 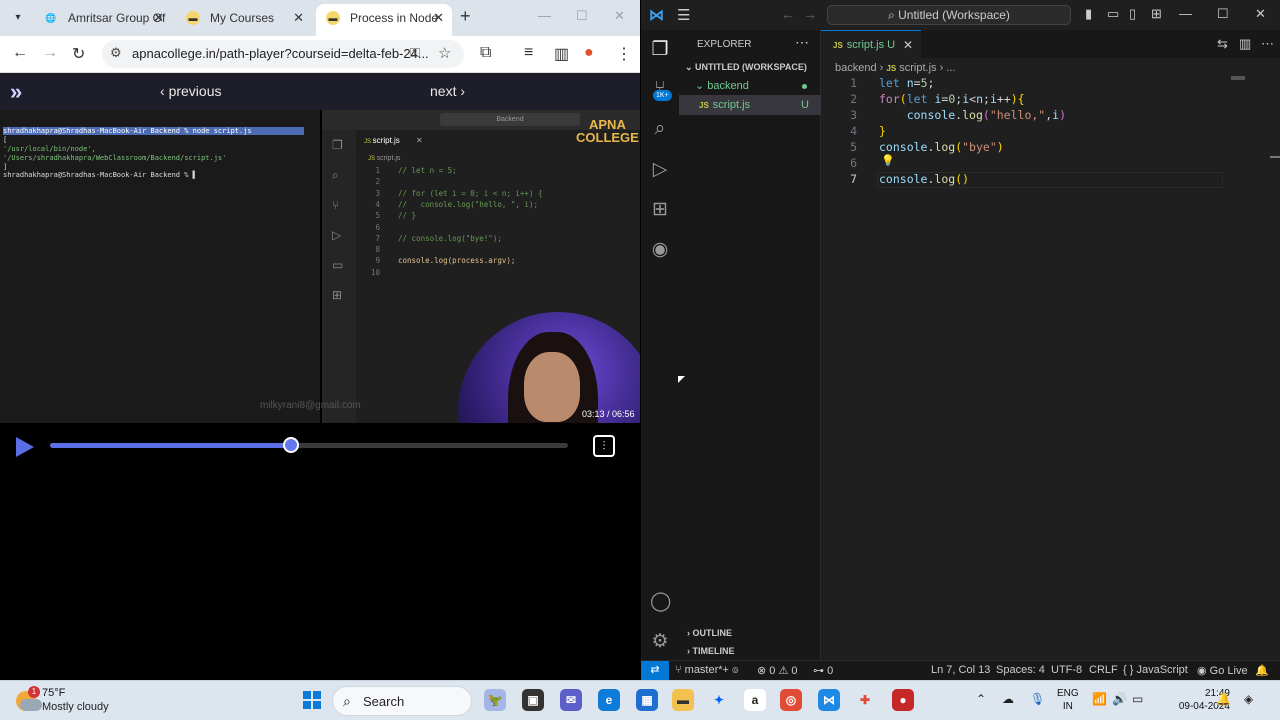 What do you see at coordinates (485, 53) in the screenshot?
I see `extensions-icon: ⧉` at bounding box center [485, 53].